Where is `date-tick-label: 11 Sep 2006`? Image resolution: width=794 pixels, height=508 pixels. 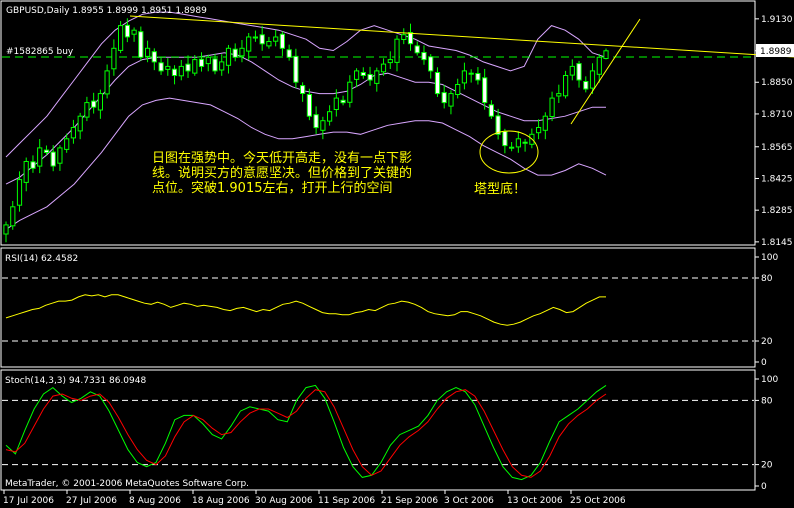
date-tick-label: 11 Sep 2006 is located at coordinates (346, 501).